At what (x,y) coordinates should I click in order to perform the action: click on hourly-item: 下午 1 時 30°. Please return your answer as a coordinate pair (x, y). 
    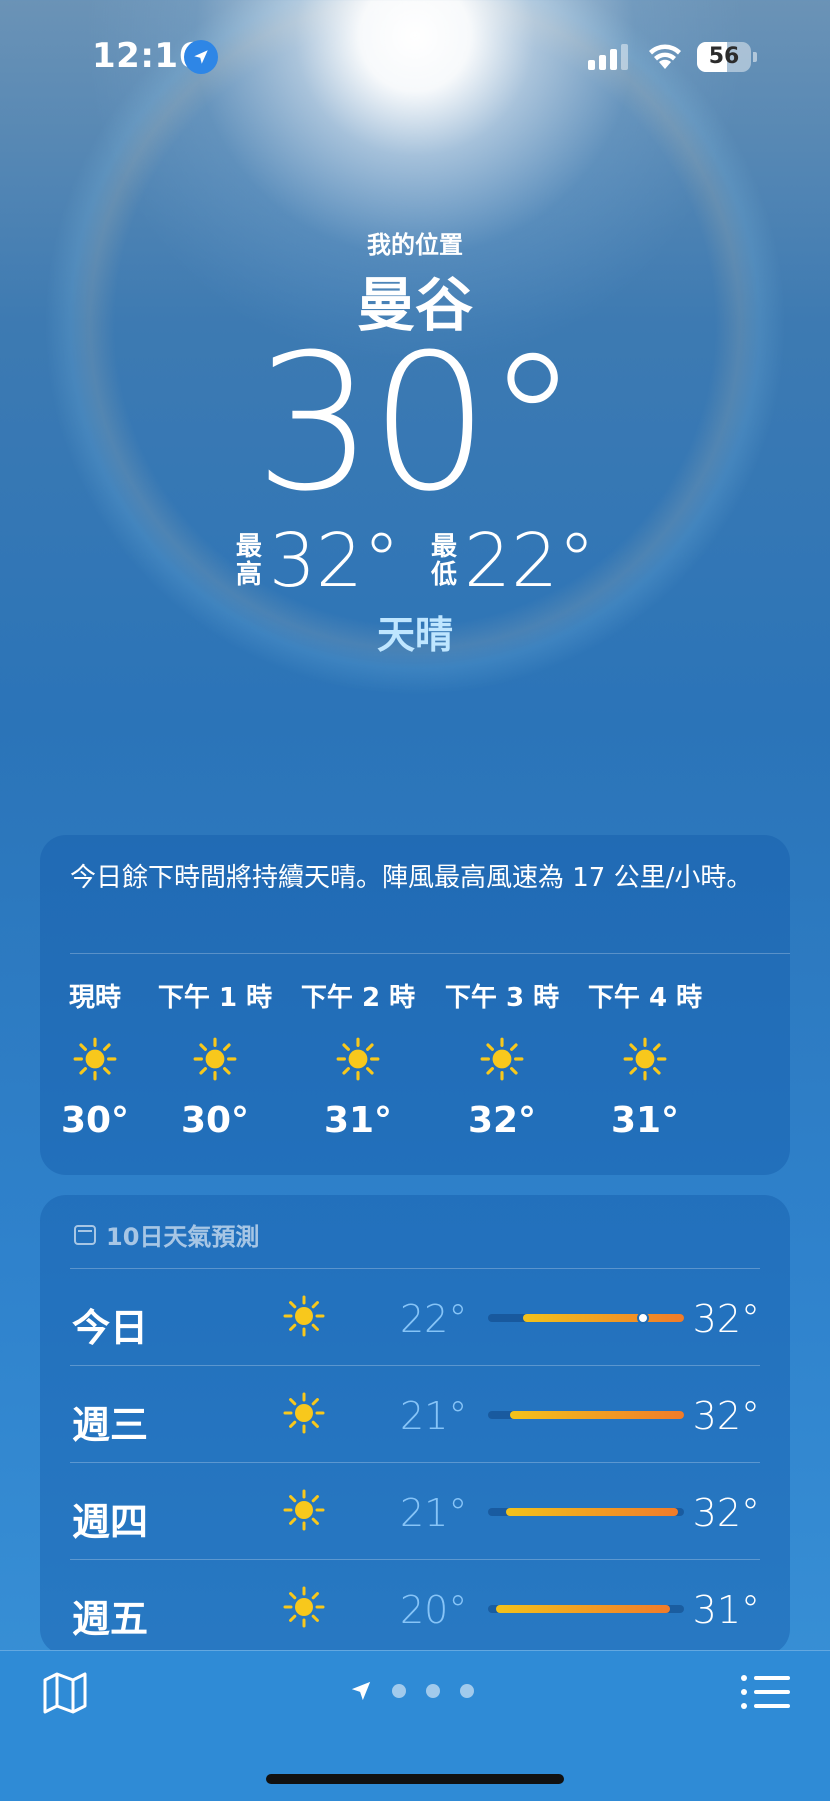
    Looking at the image, I should click on (215, 1059).